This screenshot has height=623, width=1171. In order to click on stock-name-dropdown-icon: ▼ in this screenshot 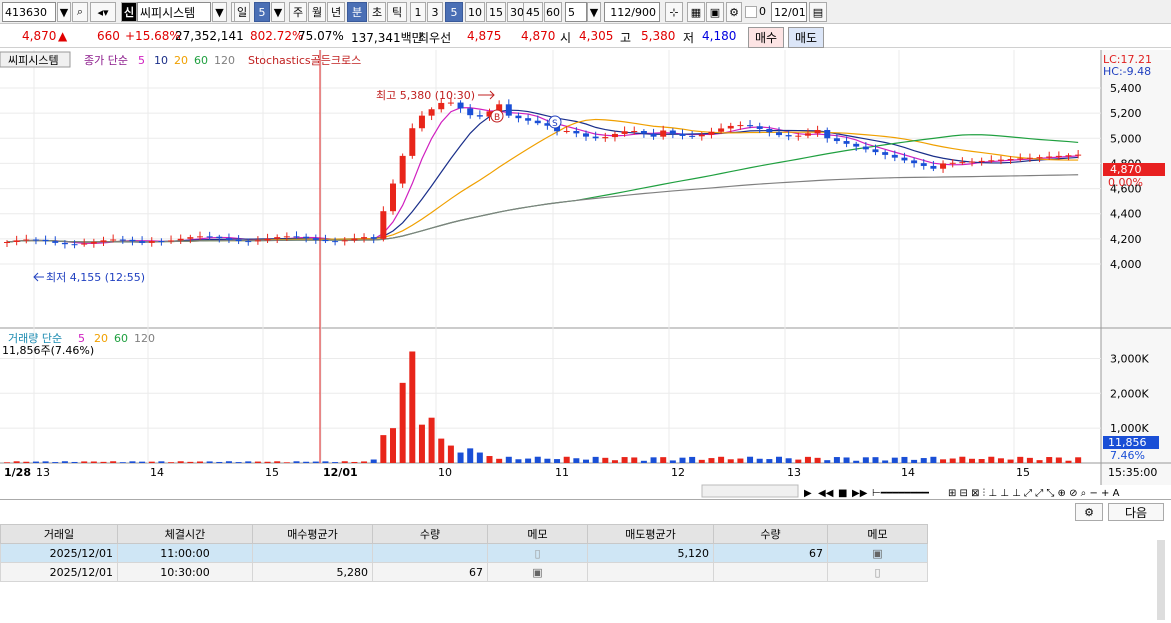, I will do `click(219, 12)`.